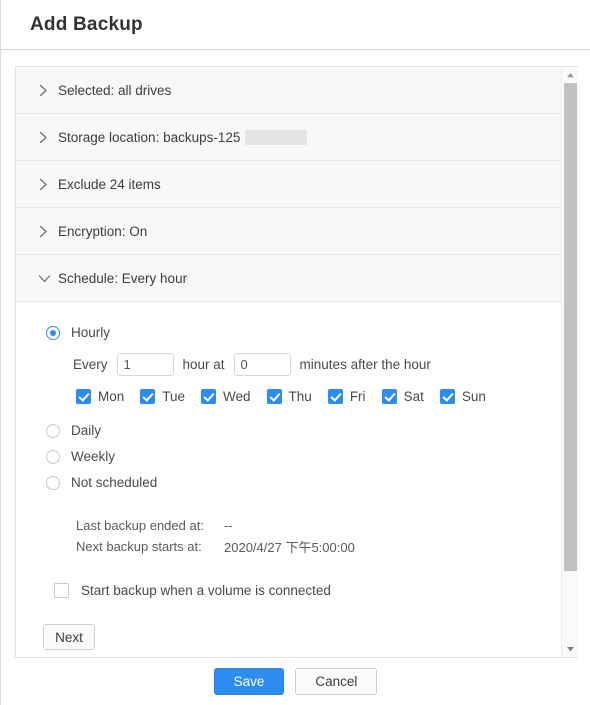  I want to click on triangle-up-icon, so click(570, 75).